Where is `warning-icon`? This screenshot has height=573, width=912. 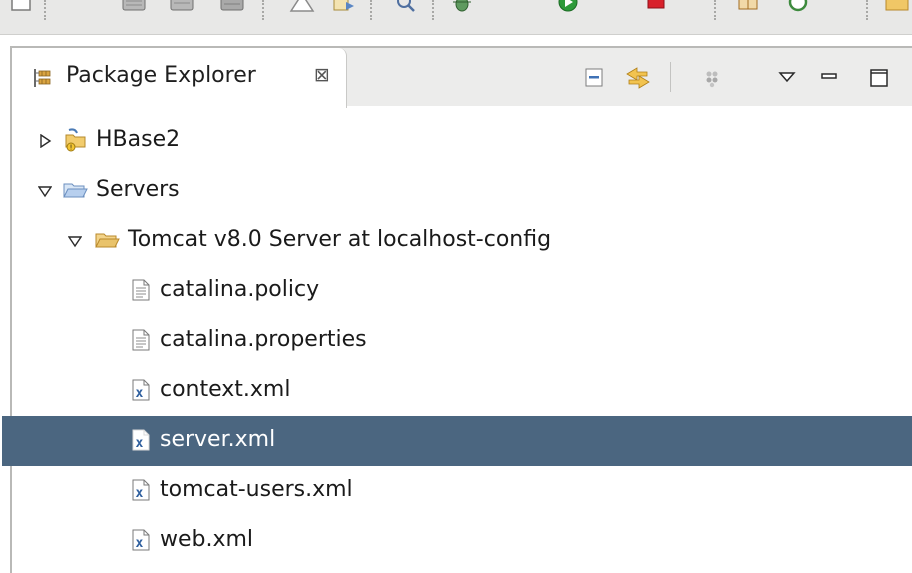 warning-icon is located at coordinates (302, 7).